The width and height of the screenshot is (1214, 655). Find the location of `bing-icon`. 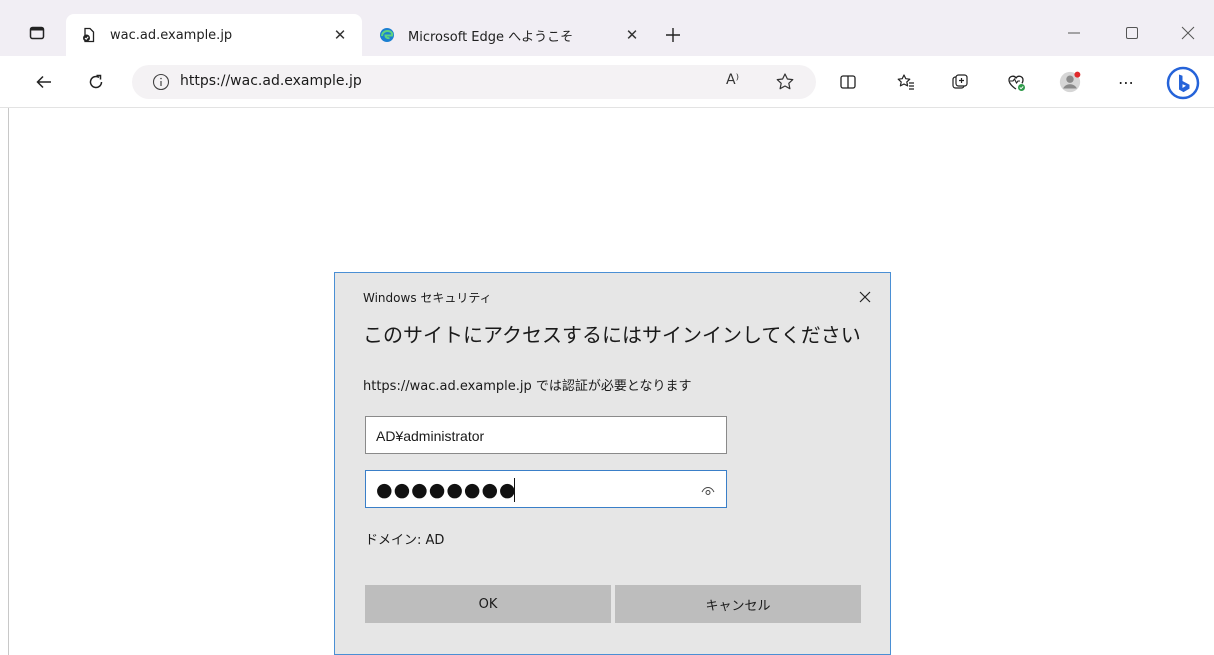

bing-icon is located at coordinates (1183, 83).